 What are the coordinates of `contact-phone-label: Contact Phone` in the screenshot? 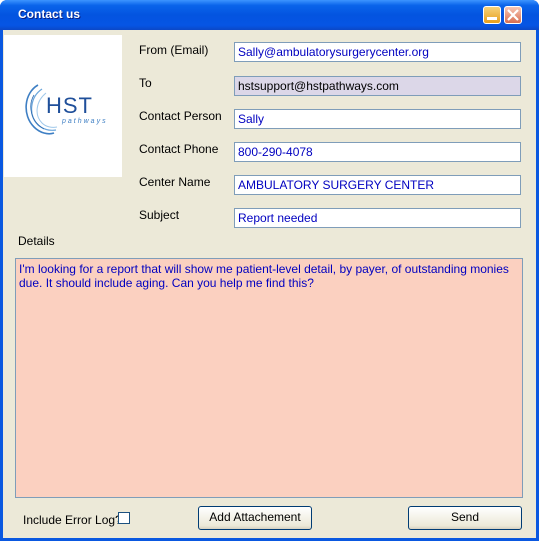 It's located at (179, 149).